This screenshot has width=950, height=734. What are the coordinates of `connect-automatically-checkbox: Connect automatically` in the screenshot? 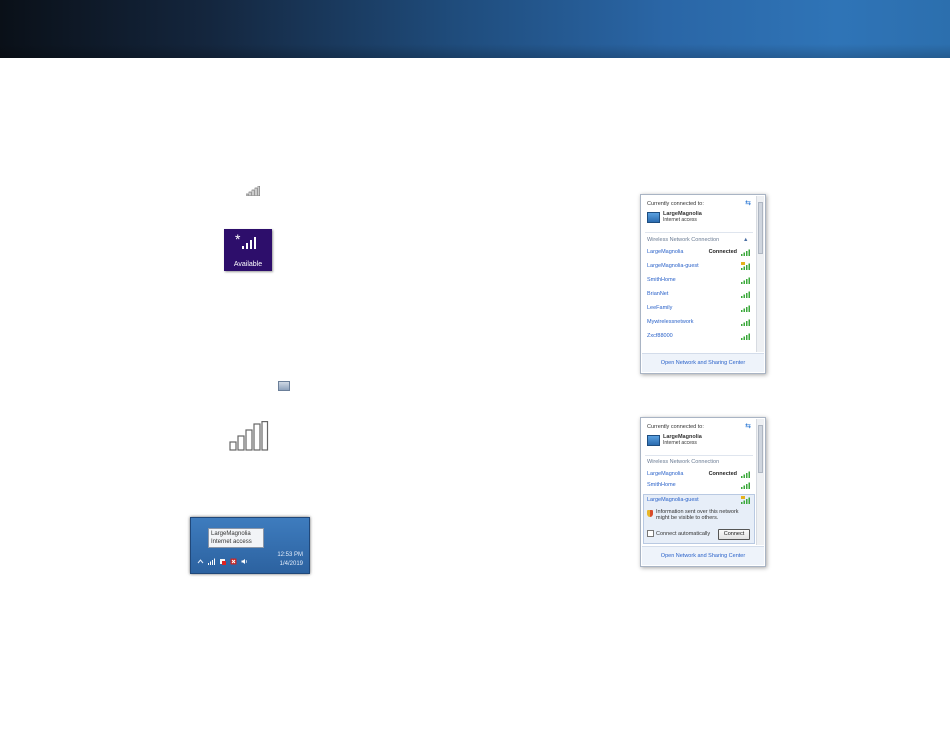 It's located at (678, 533).